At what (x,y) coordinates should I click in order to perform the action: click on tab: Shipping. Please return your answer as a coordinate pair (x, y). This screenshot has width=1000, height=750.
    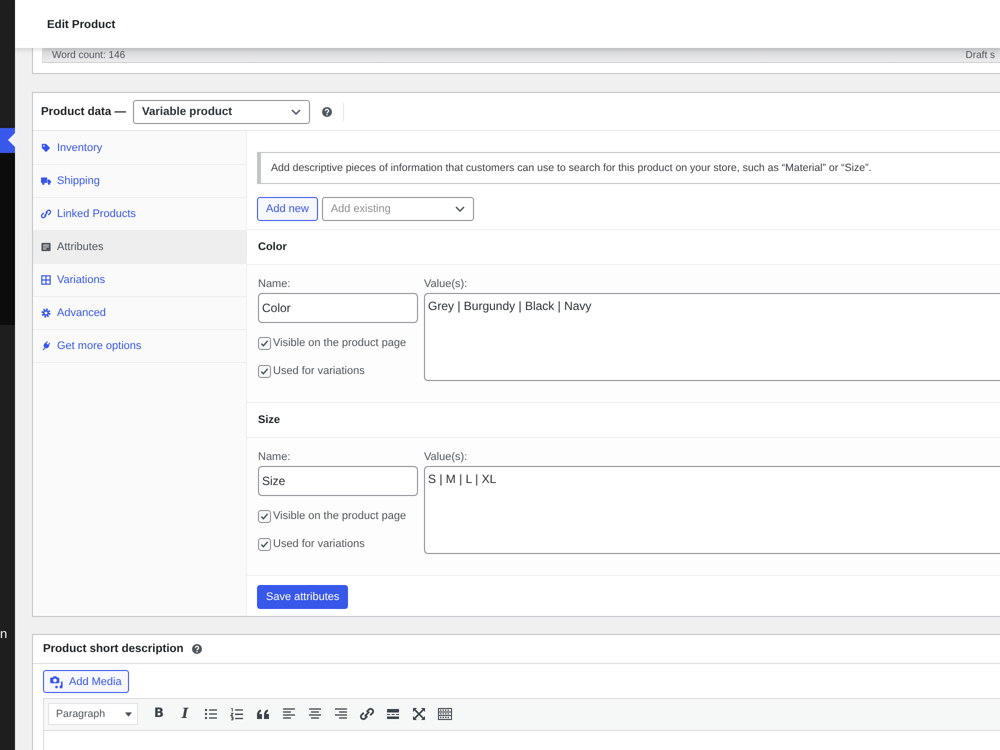
    Looking at the image, I should click on (139, 181).